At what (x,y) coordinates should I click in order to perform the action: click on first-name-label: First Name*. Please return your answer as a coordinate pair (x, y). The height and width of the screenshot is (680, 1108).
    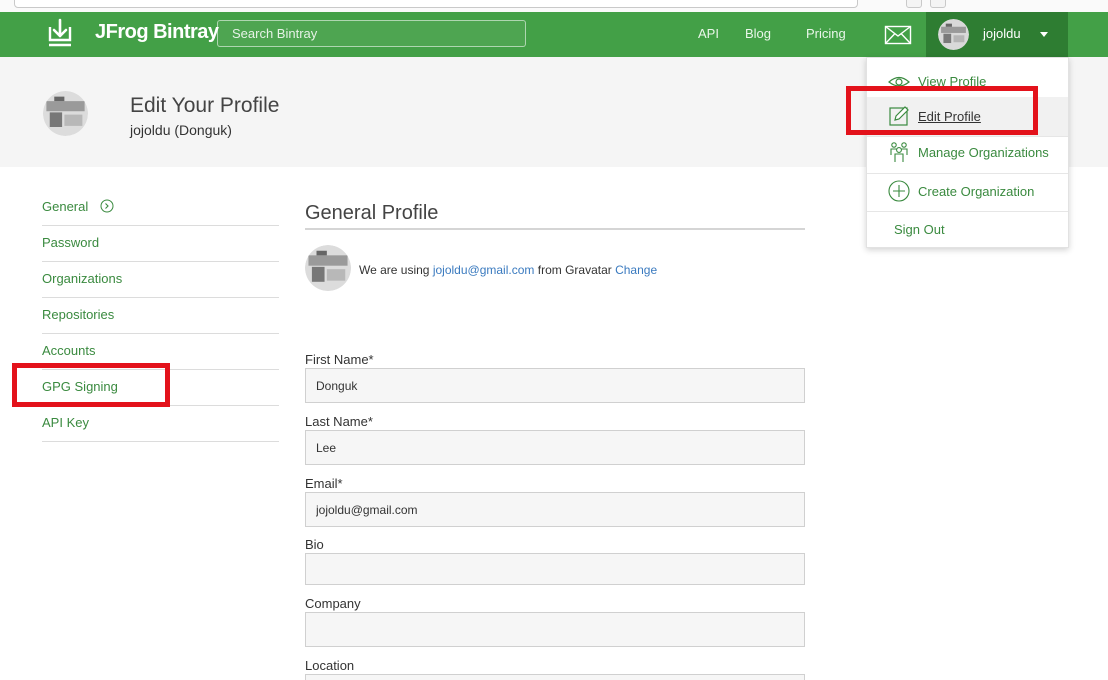
    Looking at the image, I should click on (339, 359).